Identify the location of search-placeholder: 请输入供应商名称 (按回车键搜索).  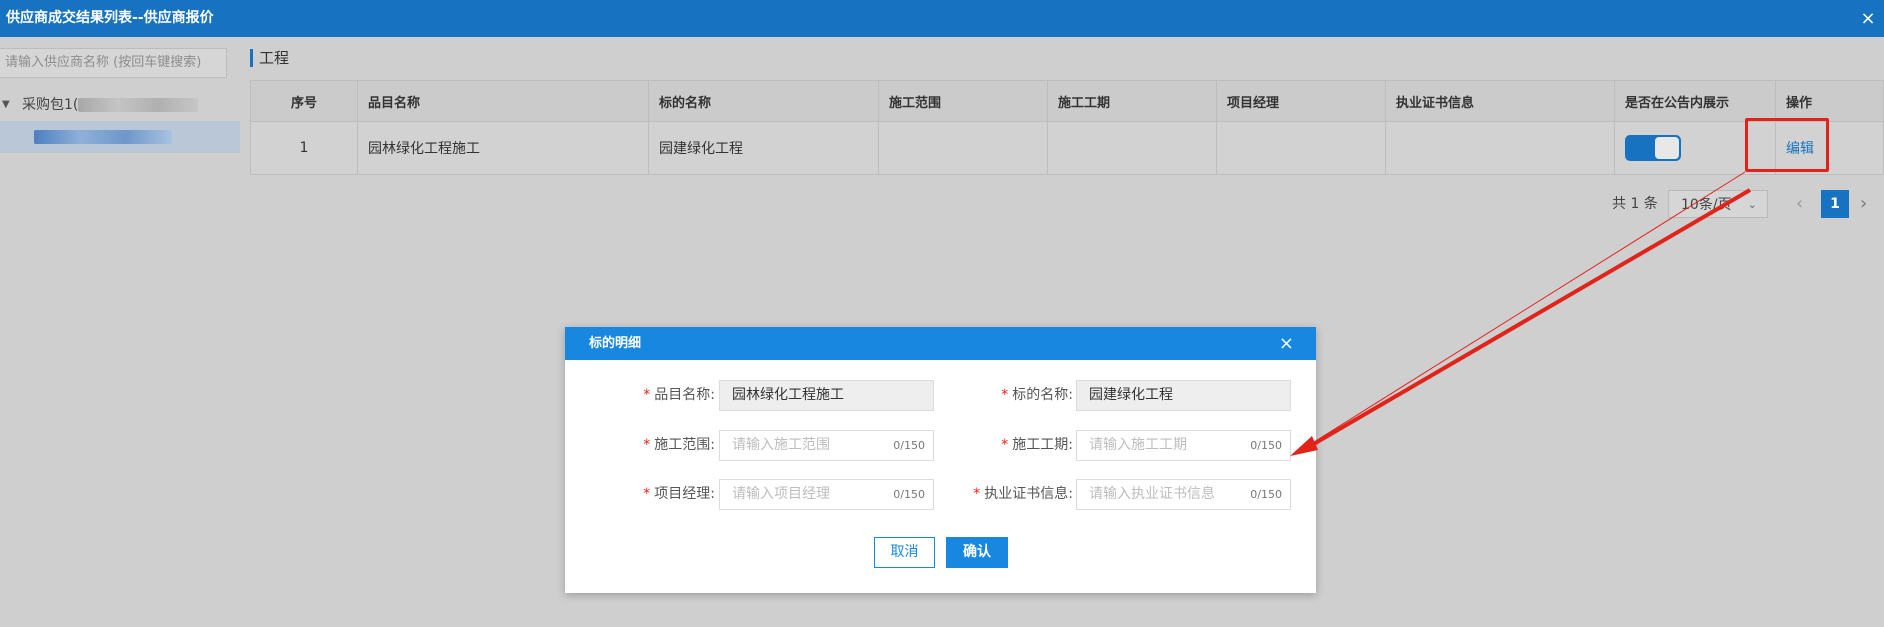
(103, 62).